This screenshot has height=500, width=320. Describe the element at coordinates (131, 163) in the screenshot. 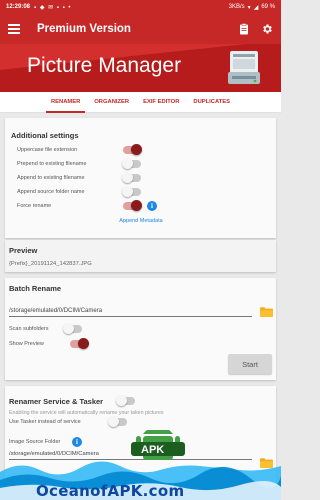

I see `prepend-toggle` at that location.